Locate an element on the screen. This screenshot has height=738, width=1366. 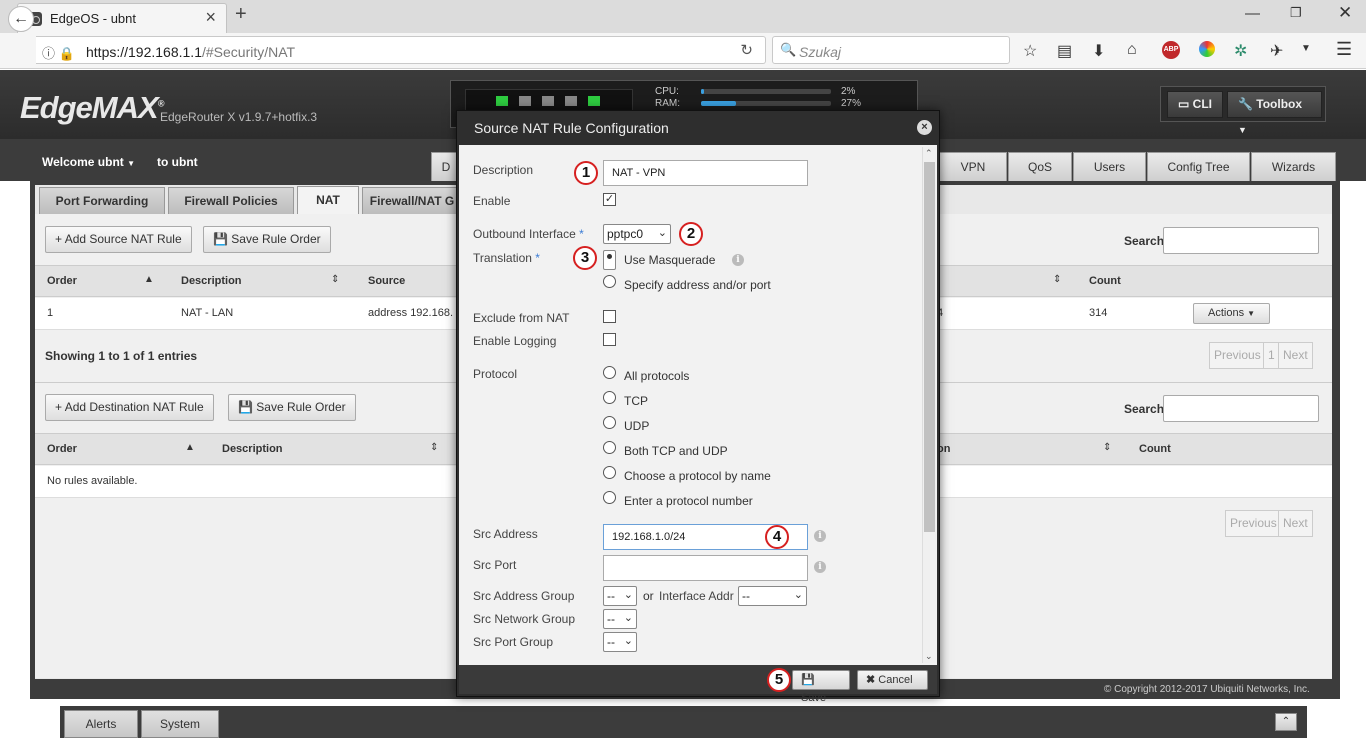
src-port-group-select: -- ⌄ is located at coordinates (620, 642).